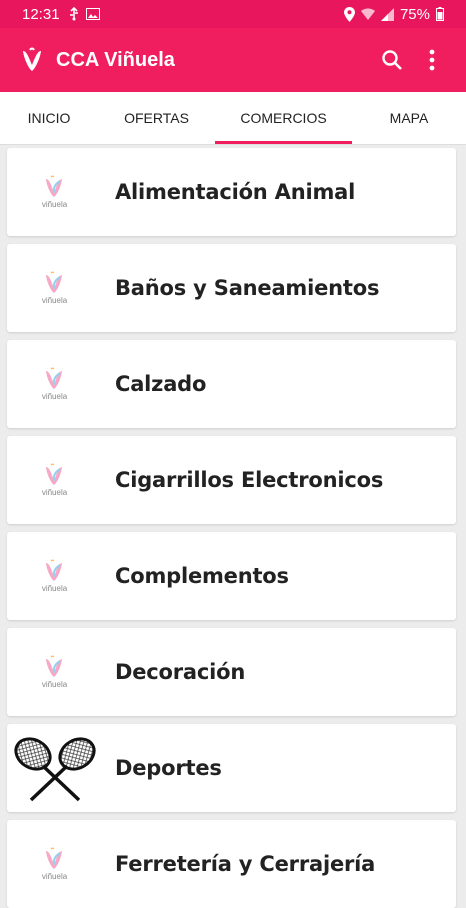  What do you see at coordinates (283, 118) in the screenshot?
I see `tab-comercios: COMERCIOS` at bounding box center [283, 118].